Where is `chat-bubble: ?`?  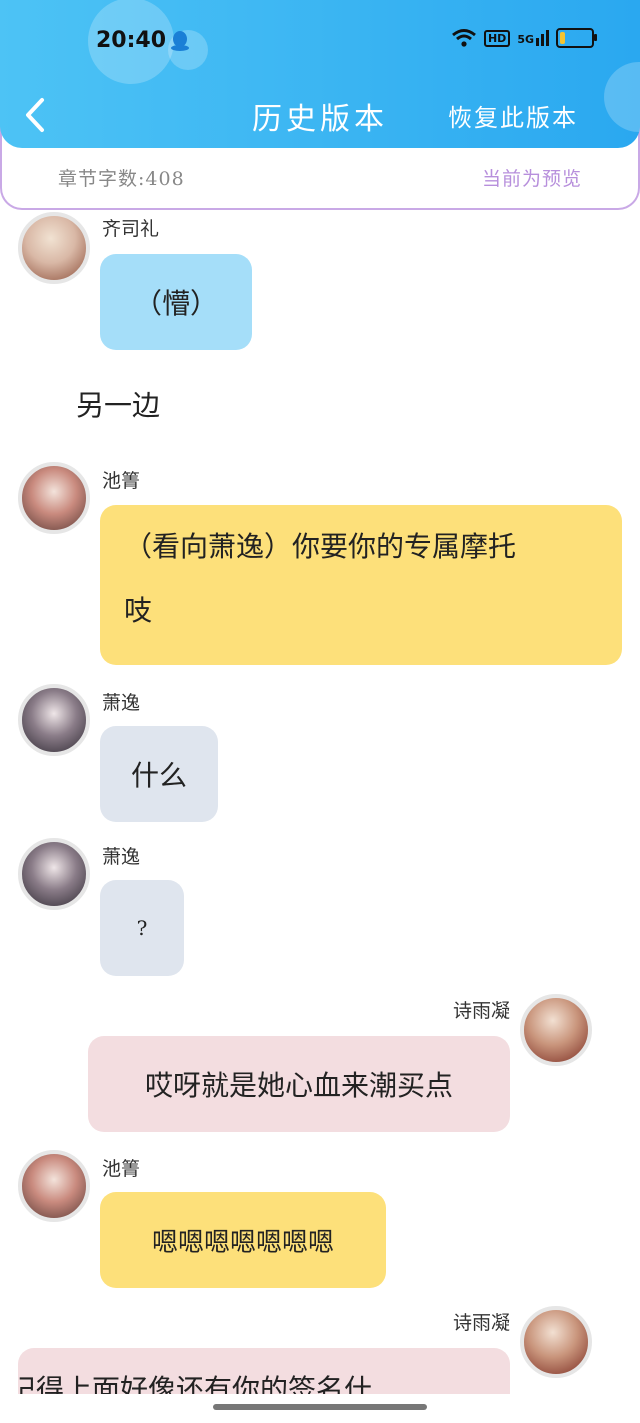 chat-bubble: ? is located at coordinates (142, 928).